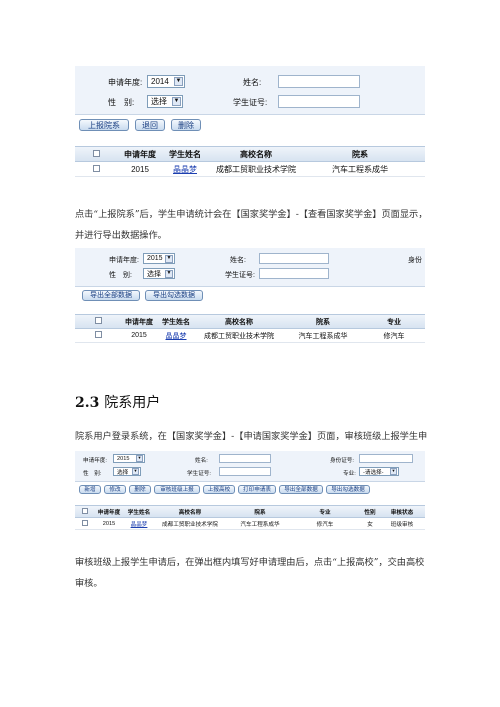  Describe the element at coordinates (177, 489) in the screenshot. I see `review-class-report-button: 审核班级上报` at that location.